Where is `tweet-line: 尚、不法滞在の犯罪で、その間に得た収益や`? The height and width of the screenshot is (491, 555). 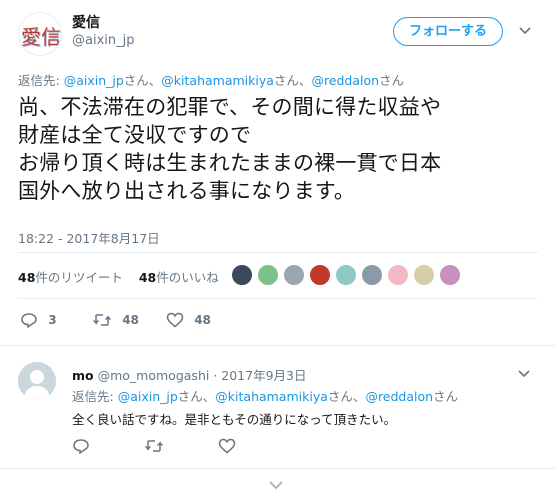 tweet-line: 尚、不法滞在の犯罪で、その間に得た収益や is located at coordinates (230, 107).